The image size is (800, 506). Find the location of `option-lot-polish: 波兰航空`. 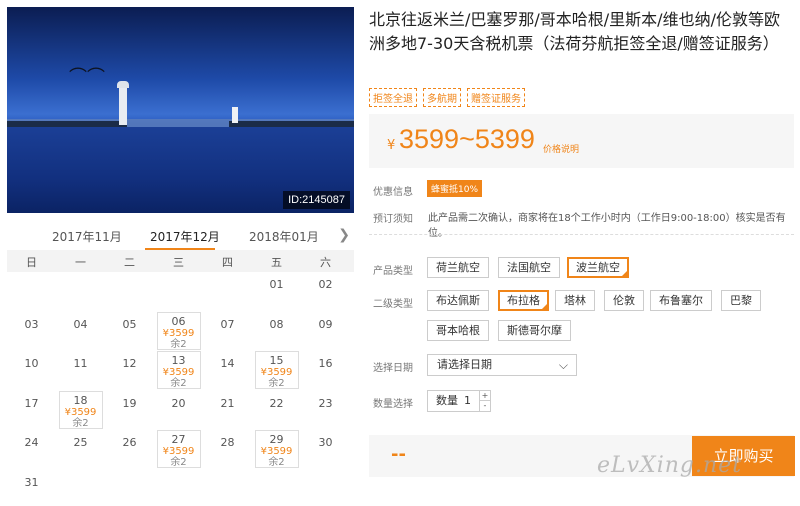

option-lot-polish: 波兰航空 is located at coordinates (598, 267).